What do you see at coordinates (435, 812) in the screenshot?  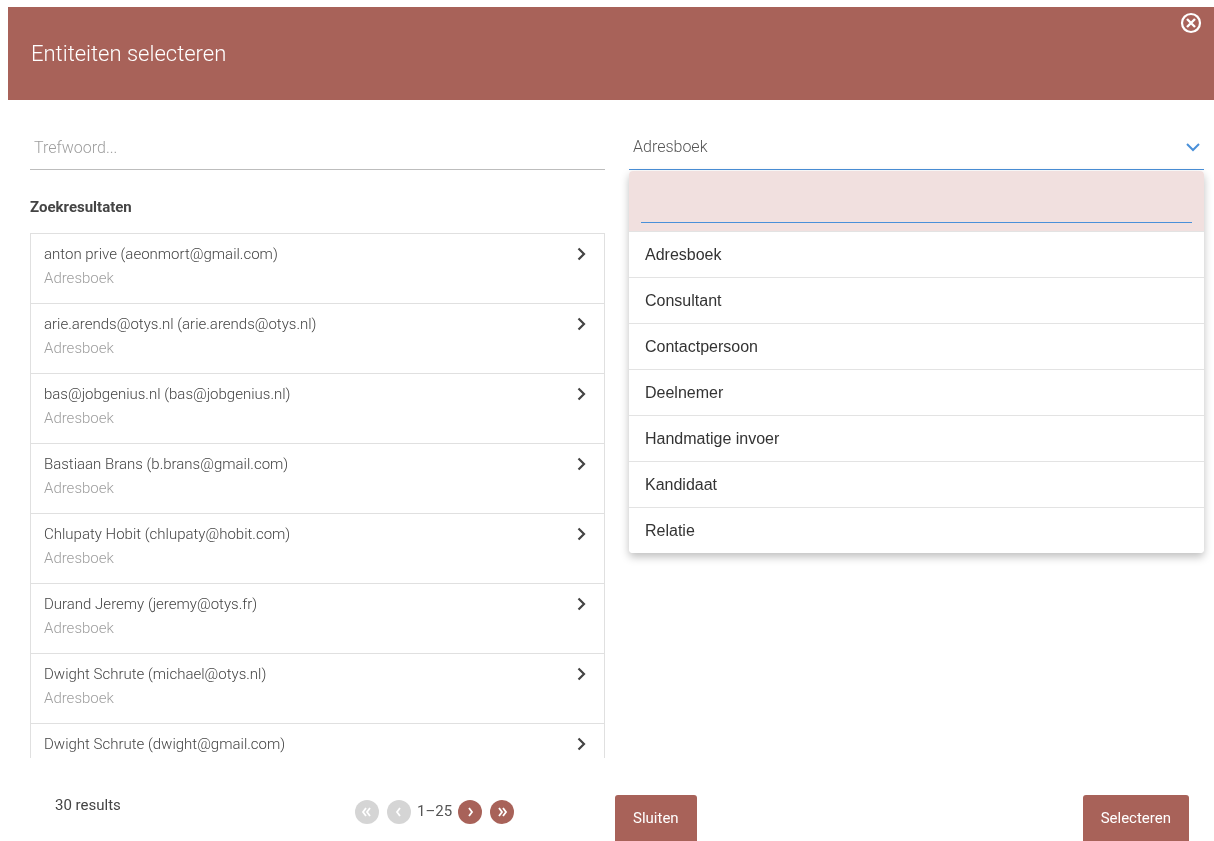 I see `page-range: 1–25` at bounding box center [435, 812].